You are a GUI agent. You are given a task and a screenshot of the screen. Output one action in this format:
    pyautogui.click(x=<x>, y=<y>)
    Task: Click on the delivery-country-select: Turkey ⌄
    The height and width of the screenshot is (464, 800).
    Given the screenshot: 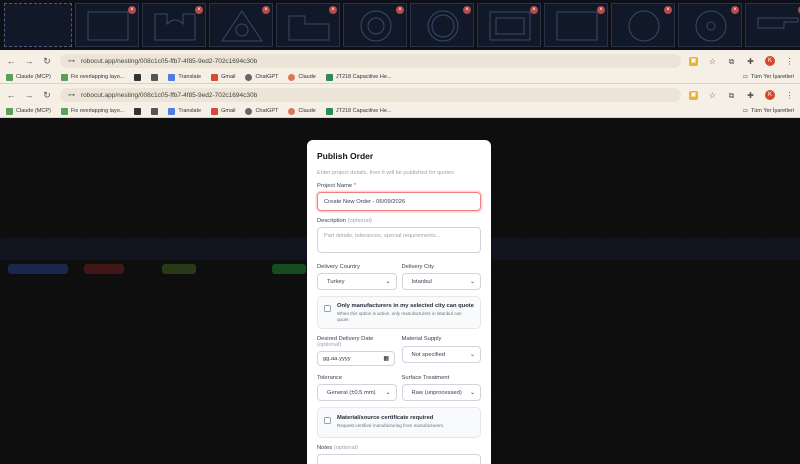 What is the action you would take?
    pyautogui.click(x=357, y=281)
    